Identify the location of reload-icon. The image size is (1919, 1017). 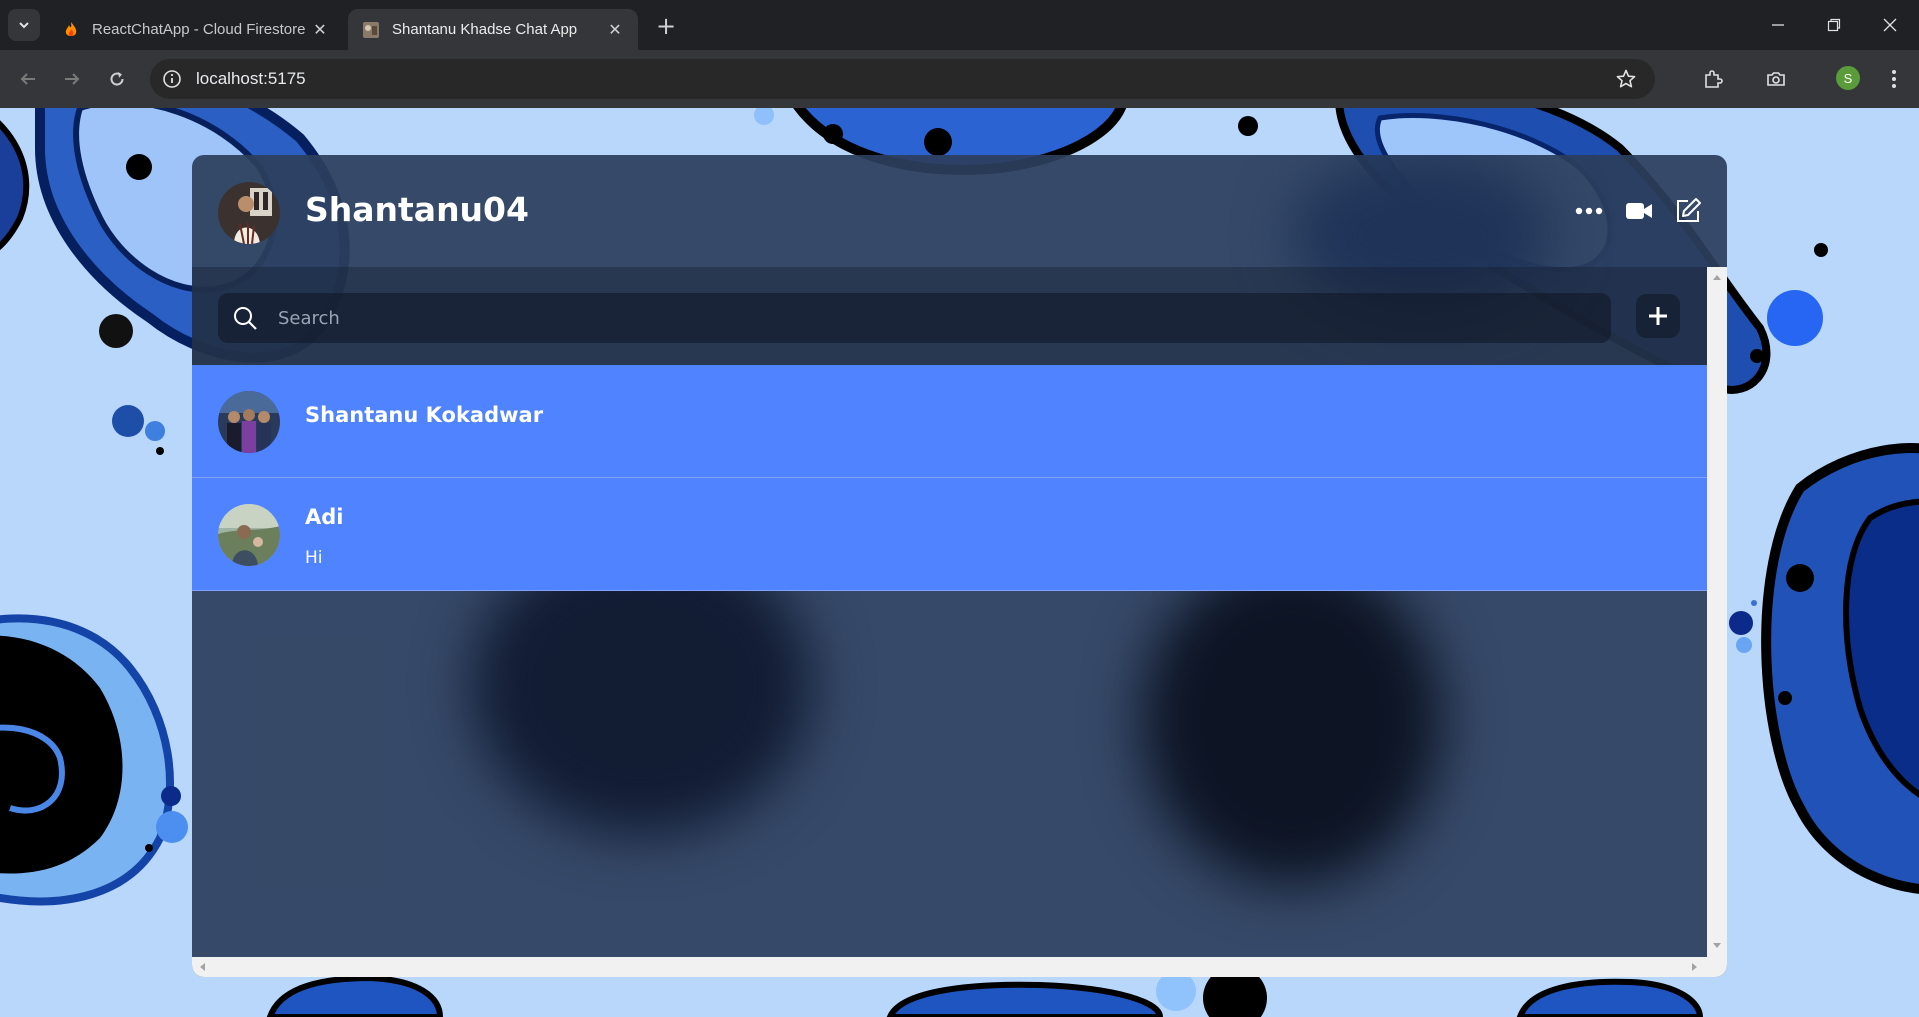
(117, 79).